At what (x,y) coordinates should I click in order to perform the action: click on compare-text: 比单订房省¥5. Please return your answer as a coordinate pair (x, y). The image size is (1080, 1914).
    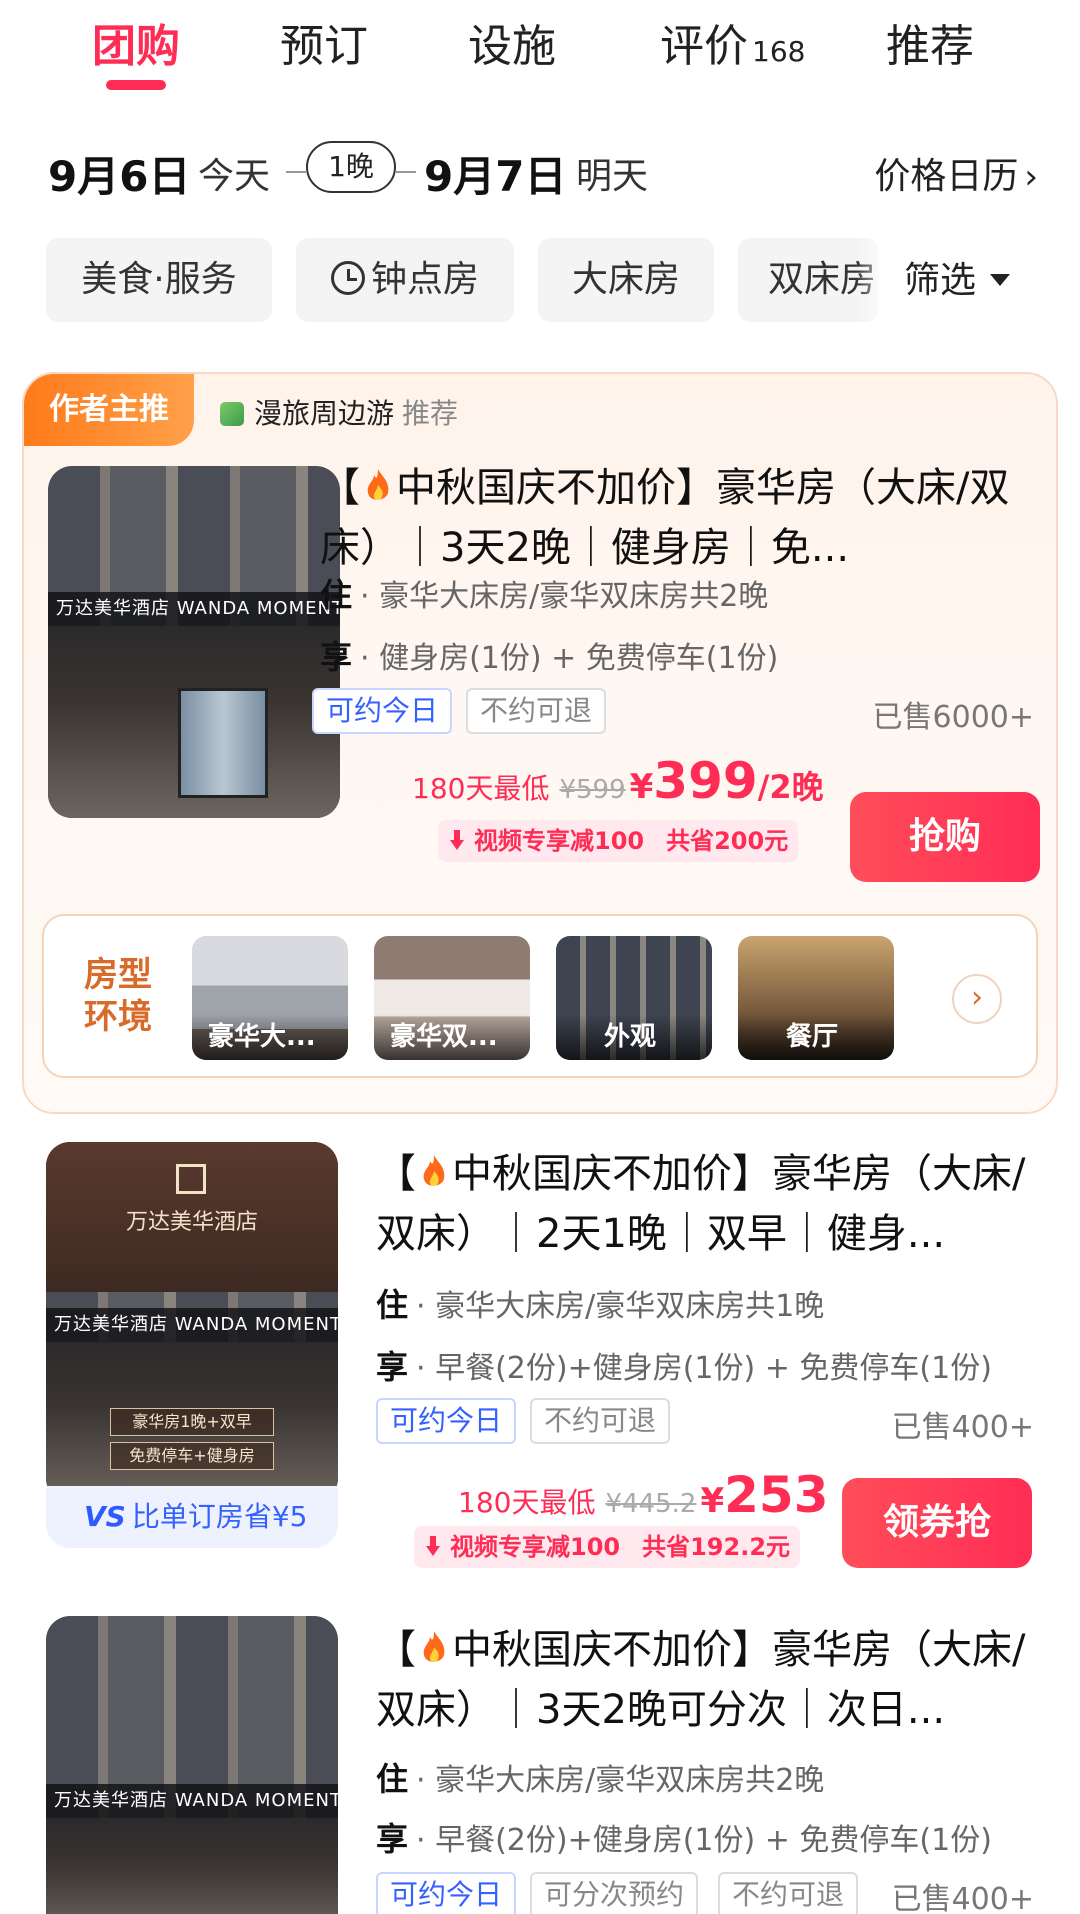
    Looking at the image, I should click on (219, 1516).